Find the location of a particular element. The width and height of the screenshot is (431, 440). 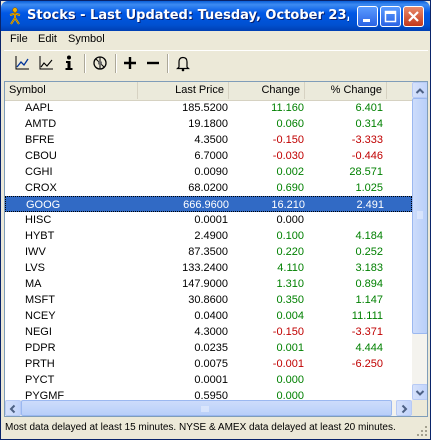

symbol-cell: CBOU is located at coordinates (41, 156).